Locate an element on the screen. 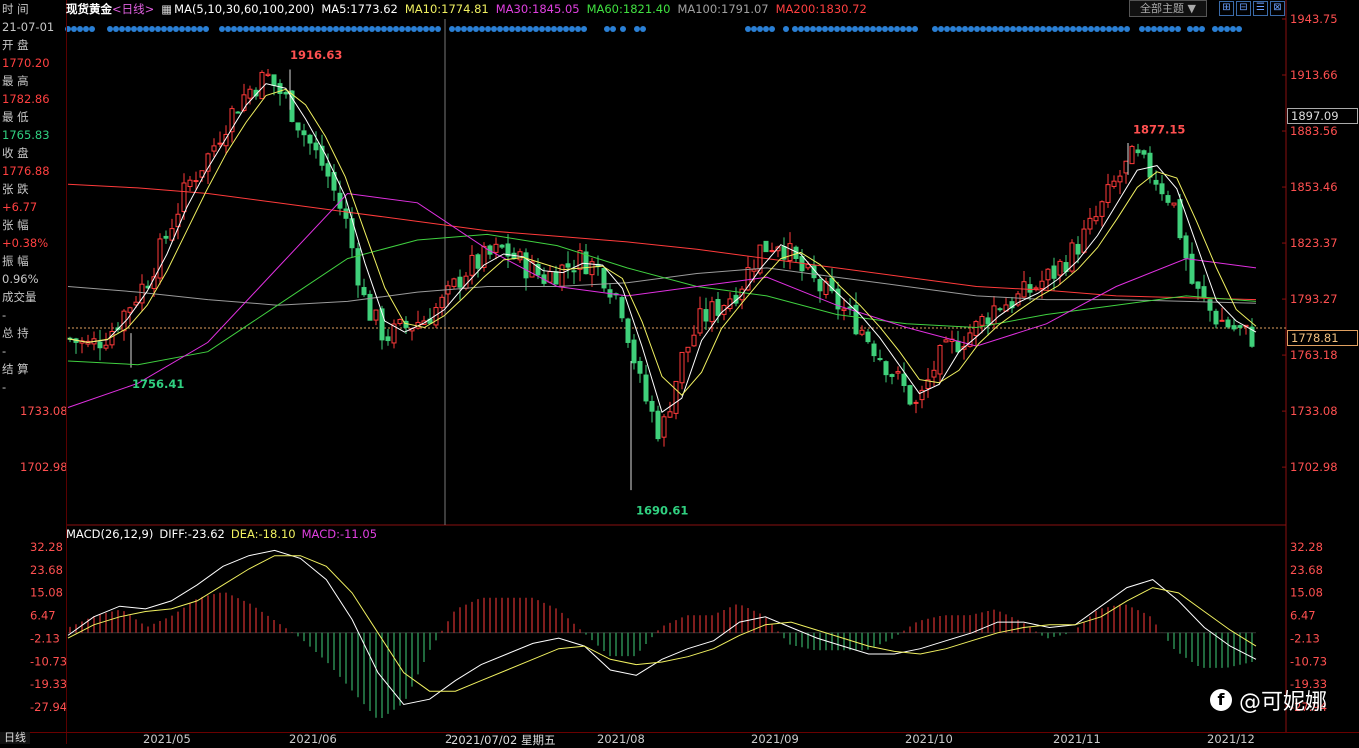  current-price-box: 1778.81 is located at coordinates (1322, 338).